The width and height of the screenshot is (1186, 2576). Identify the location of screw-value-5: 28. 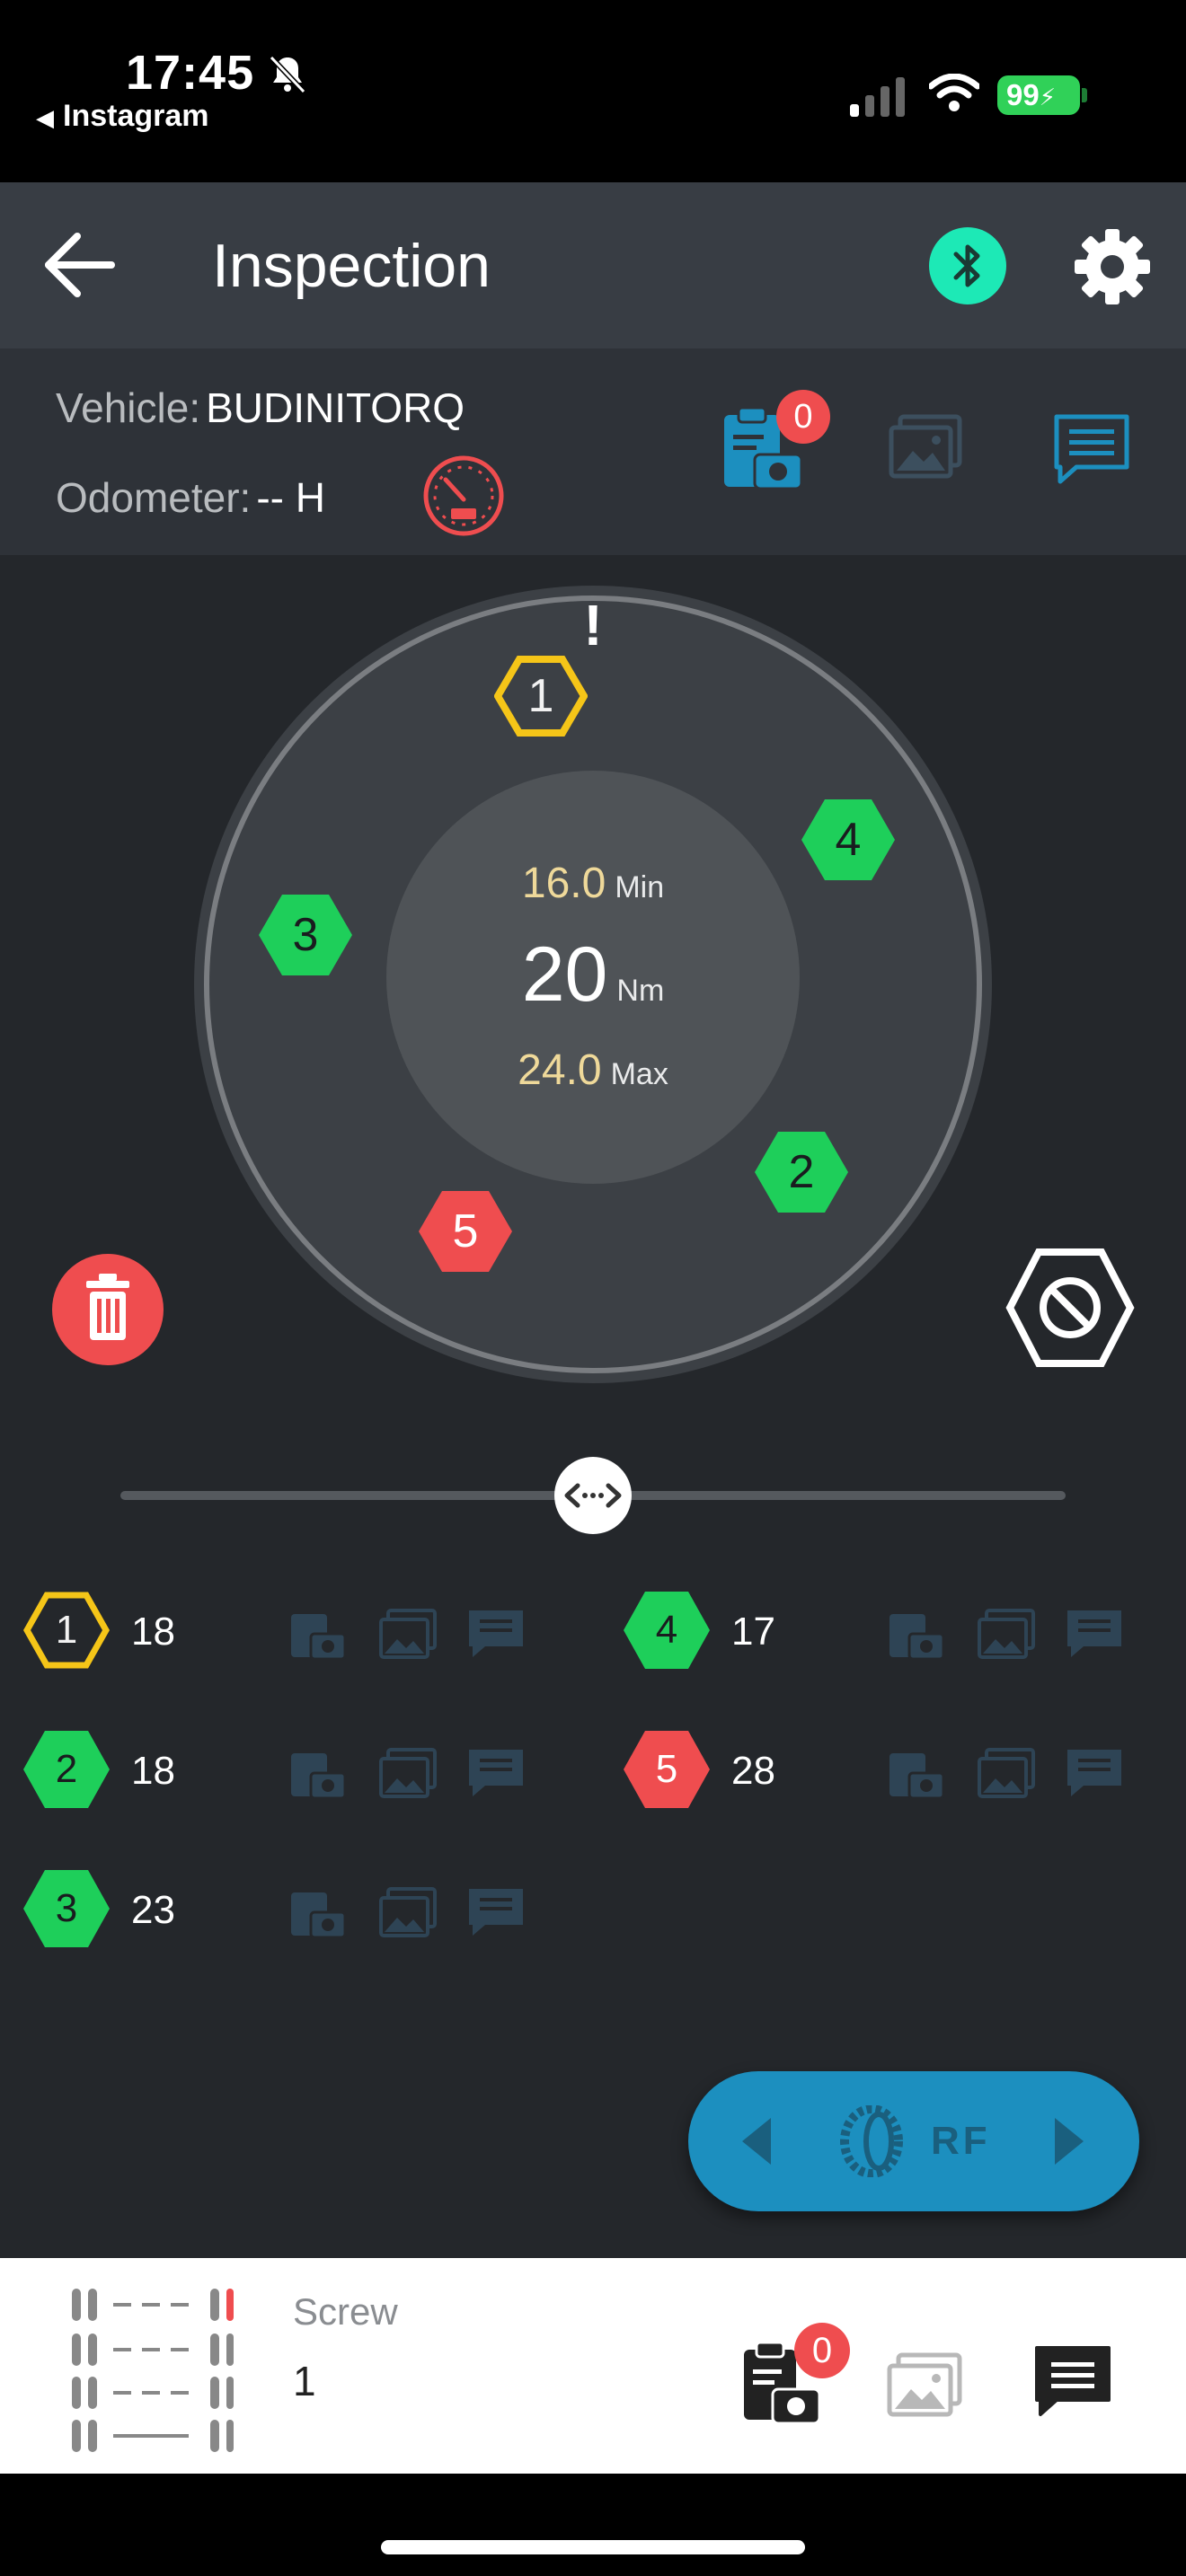
(753, 1771).